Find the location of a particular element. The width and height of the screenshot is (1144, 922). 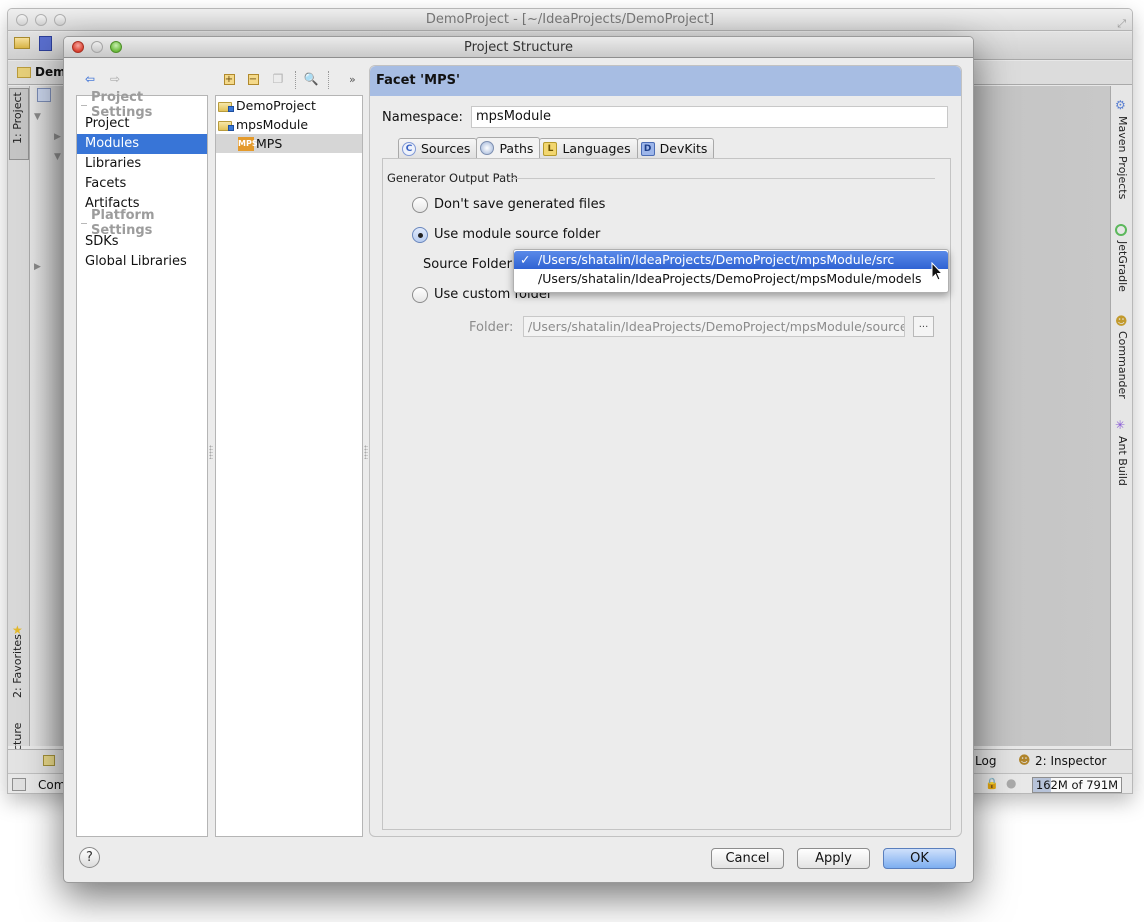

project-folder-icon is located at coordinates (24, 72).